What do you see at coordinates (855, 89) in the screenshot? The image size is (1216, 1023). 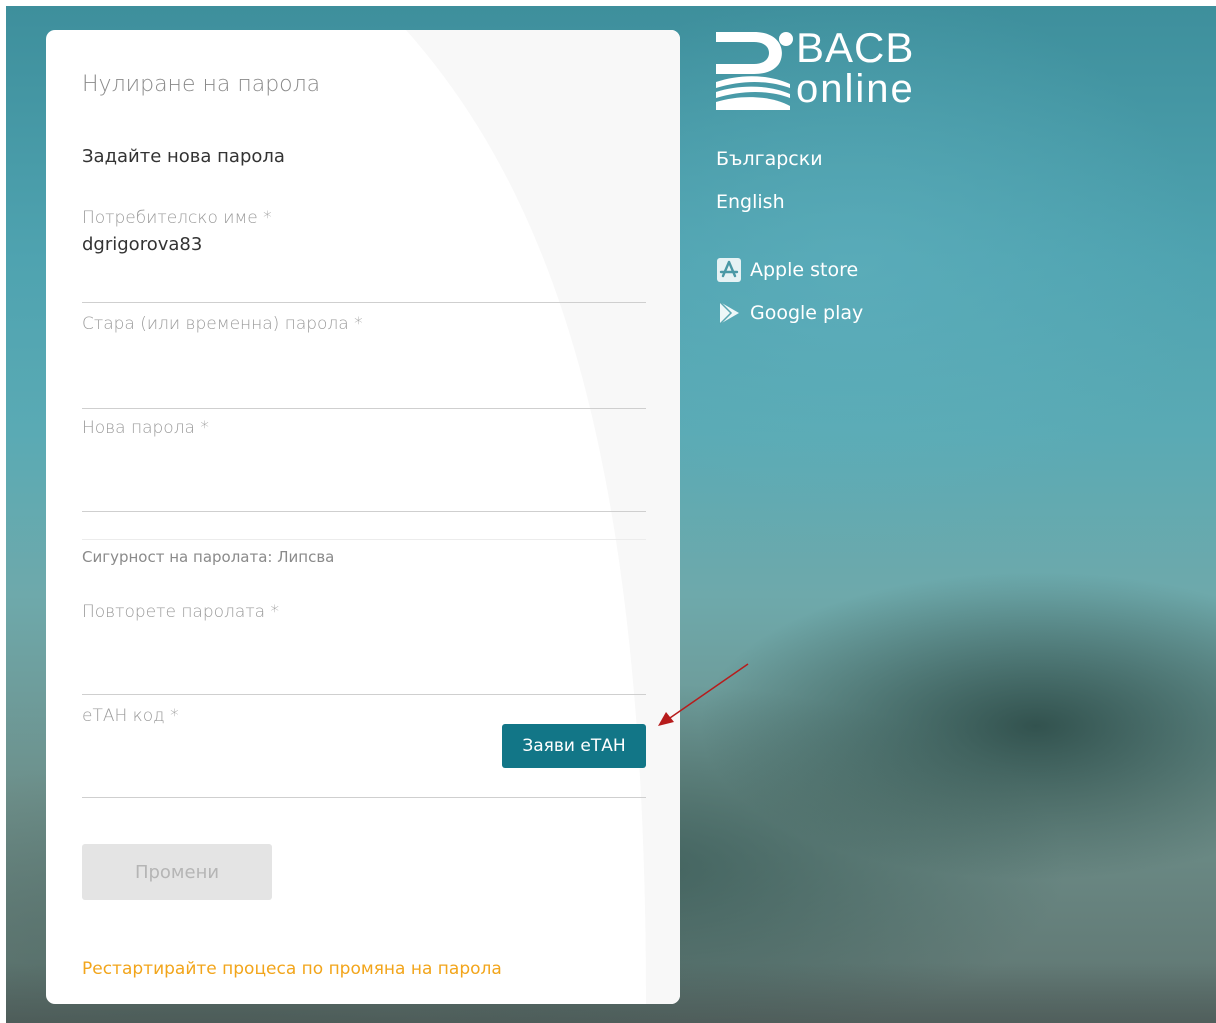 I see `brand-subname: online` at bounding box center [855, 89].